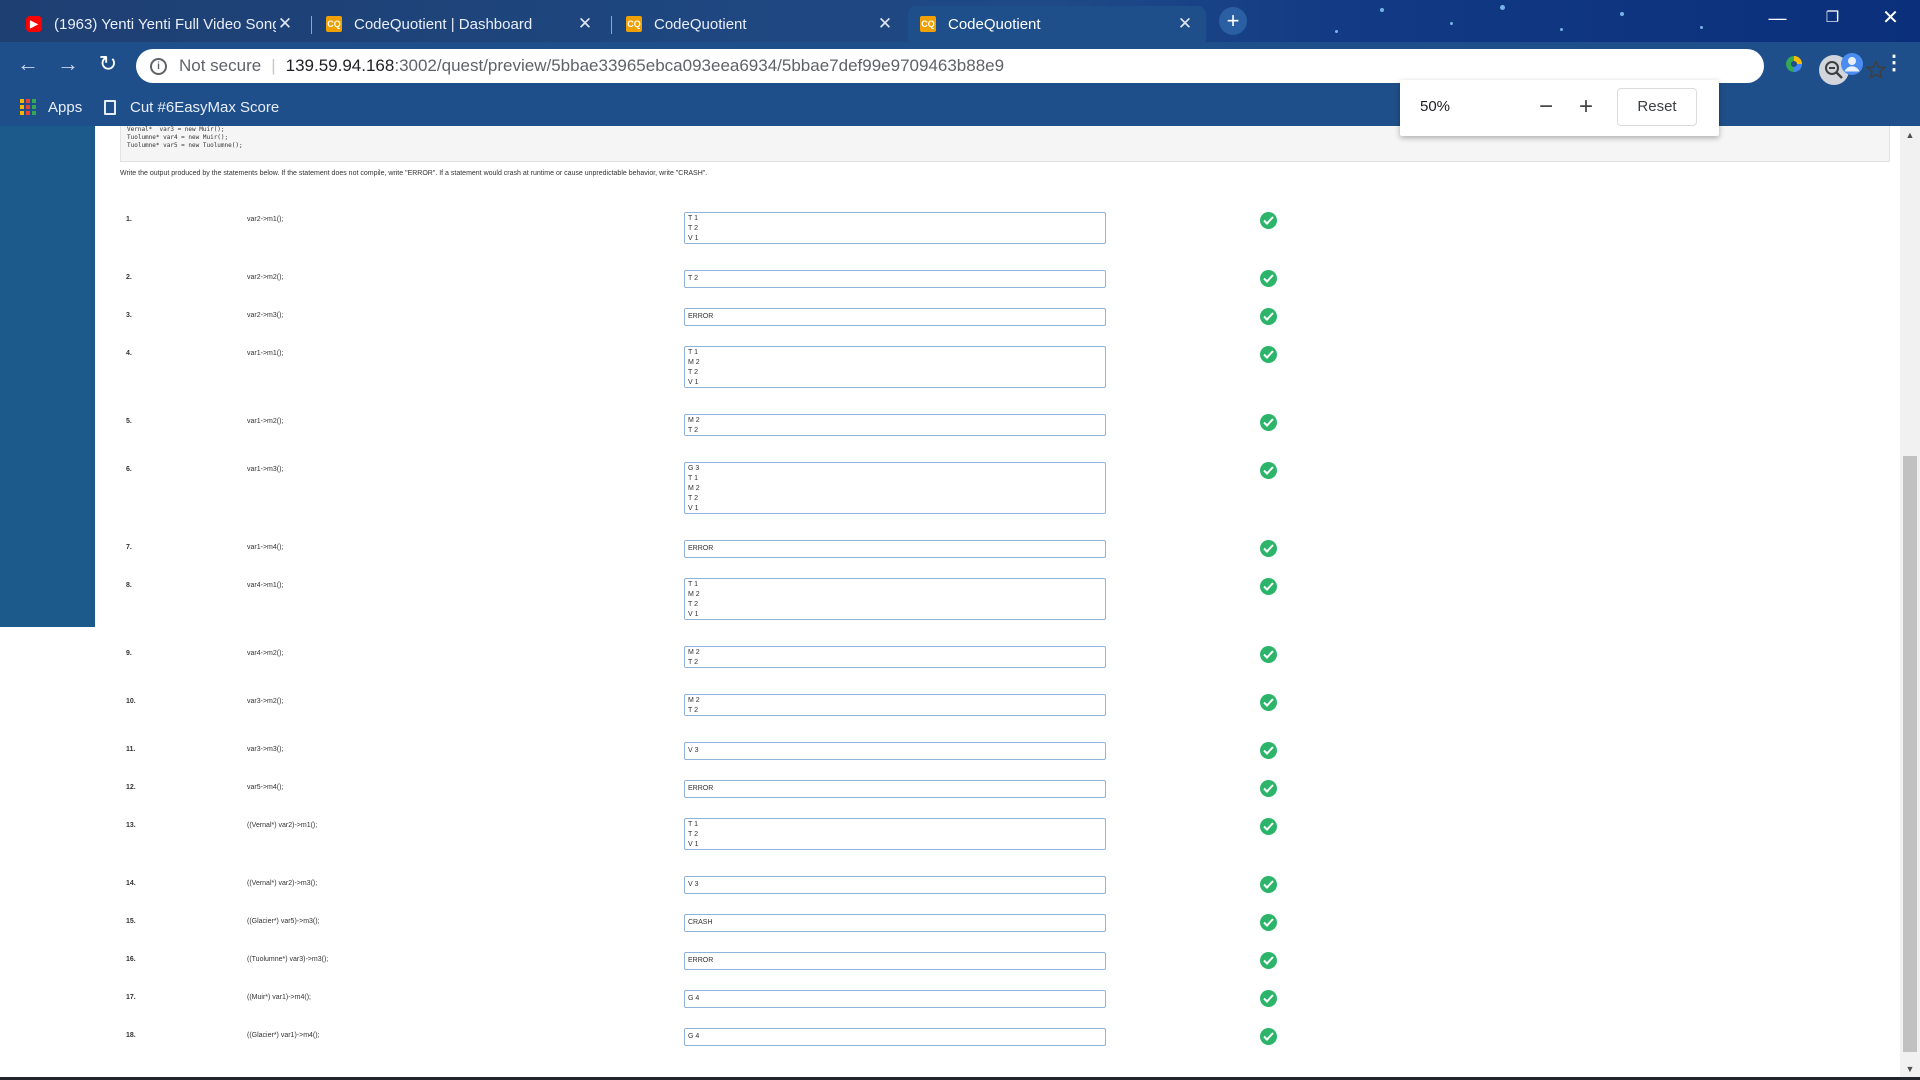  I want to click on zoom-reset-button: Reset, so click(1657, 107).